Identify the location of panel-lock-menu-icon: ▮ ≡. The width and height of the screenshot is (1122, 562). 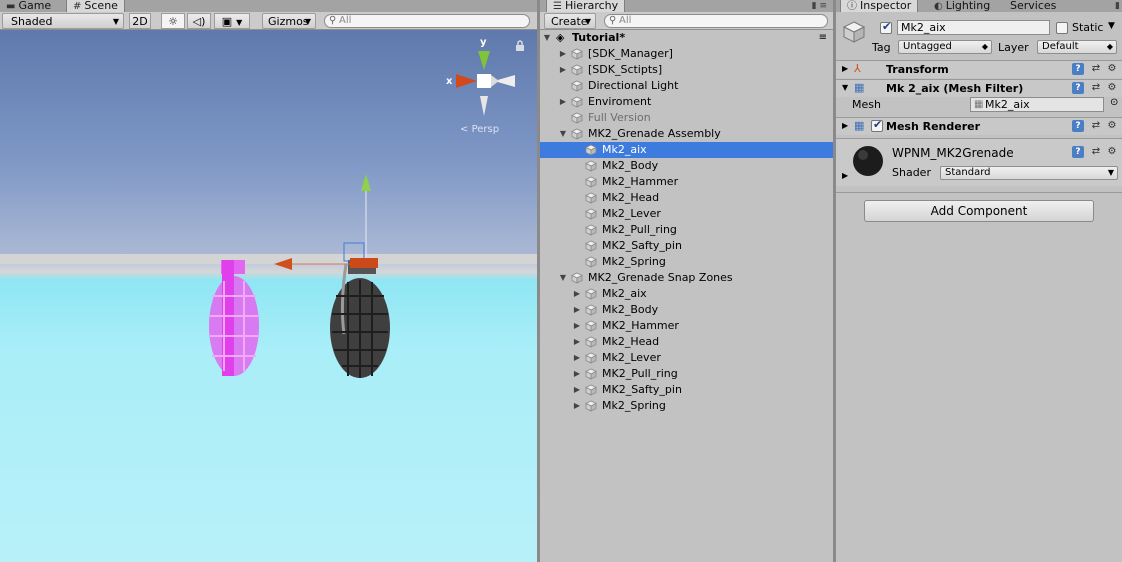
(819, 6).